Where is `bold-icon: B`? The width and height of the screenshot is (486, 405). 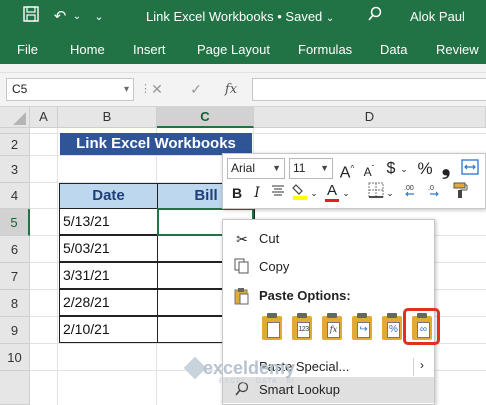 bold-icon: B is located at coordinates (237, 193).